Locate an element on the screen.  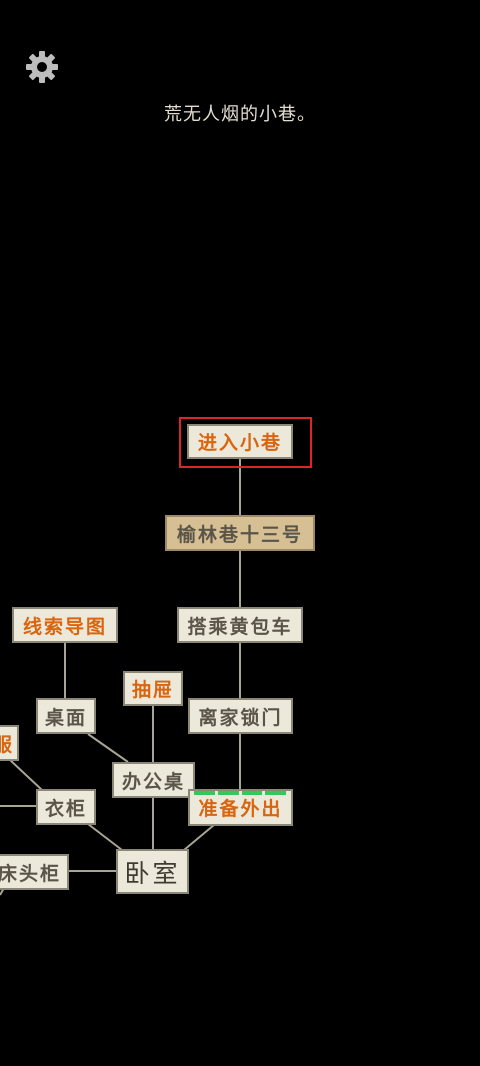
link-clothes-wardrobe is located at coordinates (26, 775).